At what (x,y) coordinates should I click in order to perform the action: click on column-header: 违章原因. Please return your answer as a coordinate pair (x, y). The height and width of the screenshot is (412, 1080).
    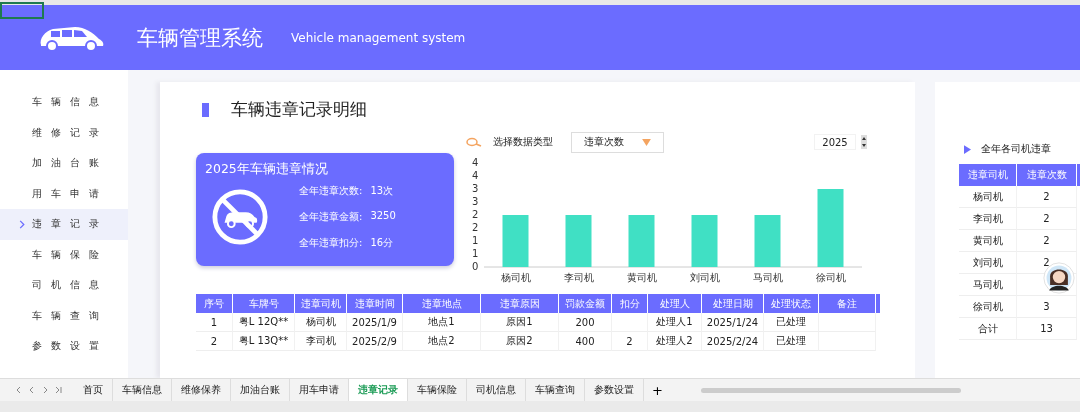
    Looking at the image, I should click on (520, 303).